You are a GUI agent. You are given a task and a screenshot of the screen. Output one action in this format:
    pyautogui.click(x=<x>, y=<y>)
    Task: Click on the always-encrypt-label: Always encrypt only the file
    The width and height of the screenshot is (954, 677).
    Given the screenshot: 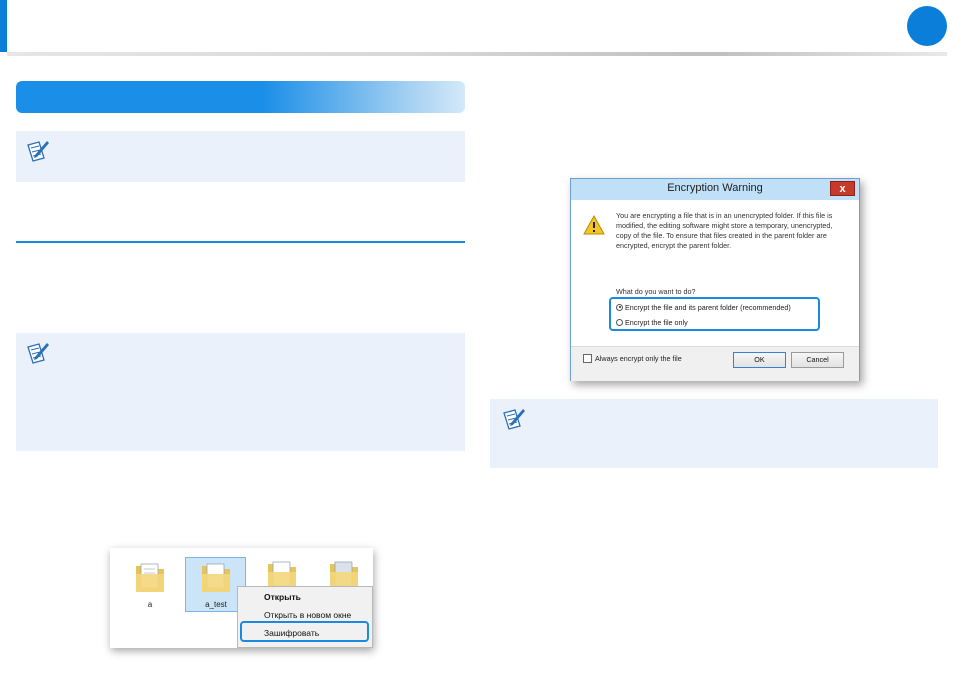 What is the action you would take?
    pyautogui.click(x=638, y=358)
    